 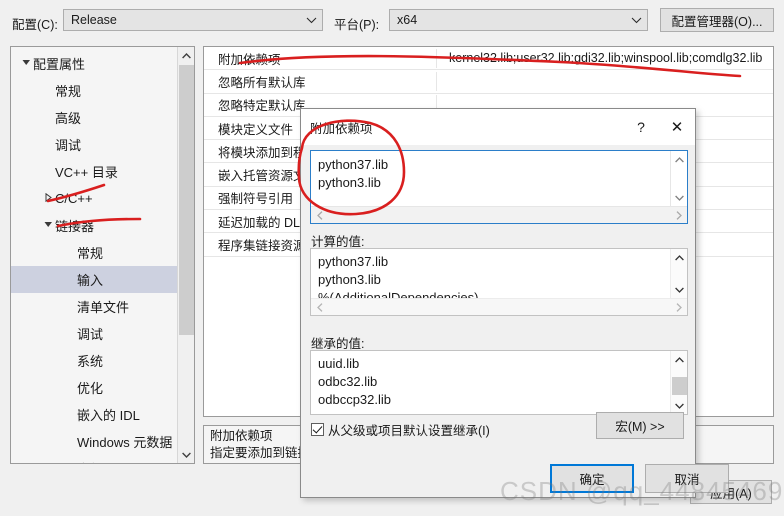 What do you see at coordinates (353, 164) in the screenshot?
I see `dependency-line: python37.lib` at bounding box center [353, 164].